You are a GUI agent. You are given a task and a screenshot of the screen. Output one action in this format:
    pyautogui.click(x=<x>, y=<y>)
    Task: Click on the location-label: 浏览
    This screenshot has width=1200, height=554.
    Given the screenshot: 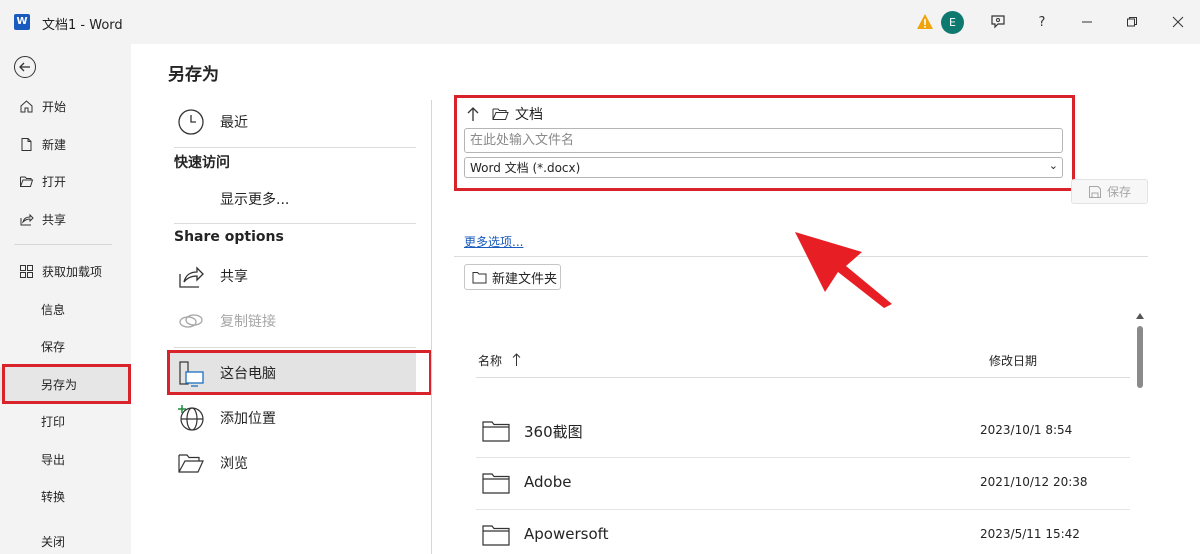 What is the action you would take?
    pyautogui.click(x=234, y=464)
    